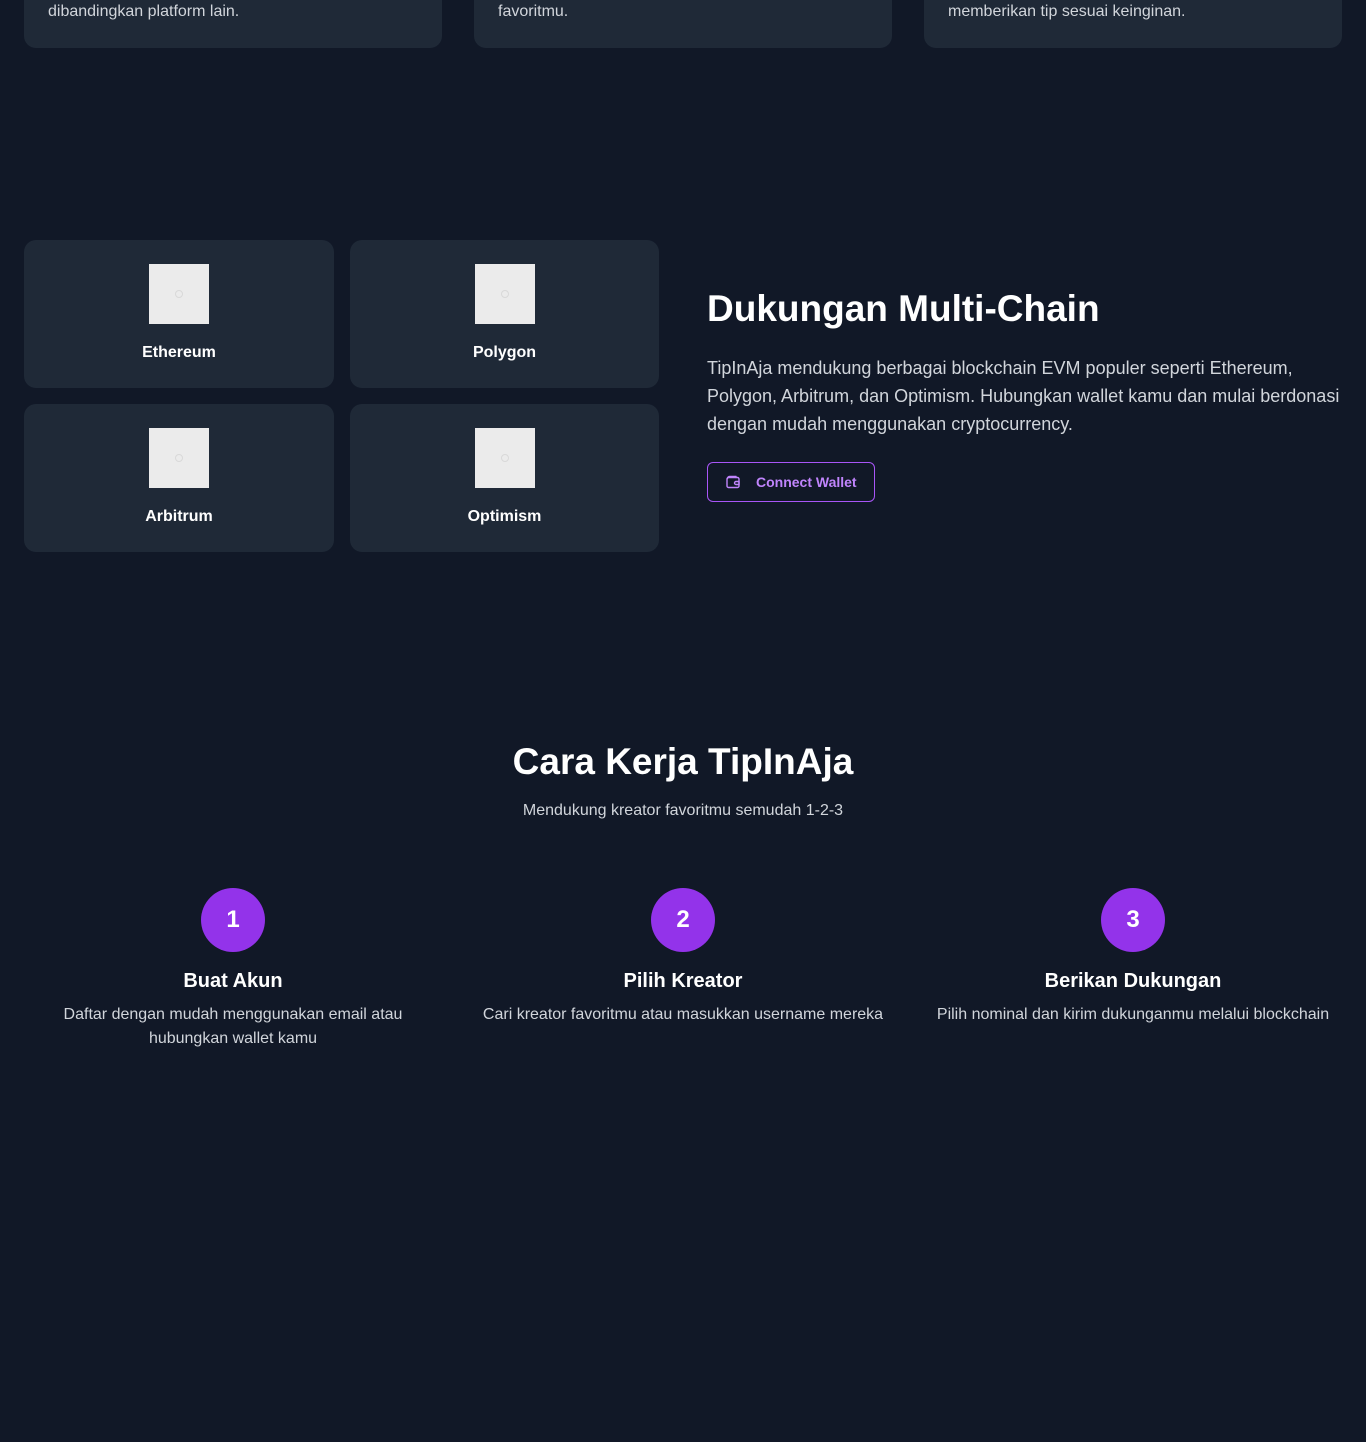 The height and width of the screenshot is (1442, 1366). What do you see at coordinates (504, 294) in the screenshot?
I see `polygon-logo-icon` at bounding box center [504, 294].